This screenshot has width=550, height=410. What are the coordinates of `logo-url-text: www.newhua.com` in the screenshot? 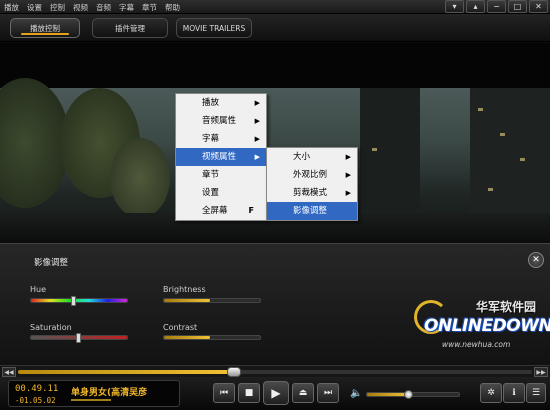 It's located at (476, 344).